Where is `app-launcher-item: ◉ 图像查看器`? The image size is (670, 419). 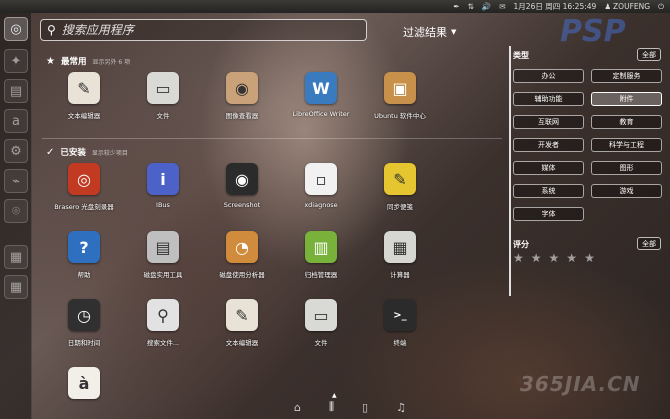 app-launcher-item: ◉ 图像查看器 is located at coordinates (242, 96).